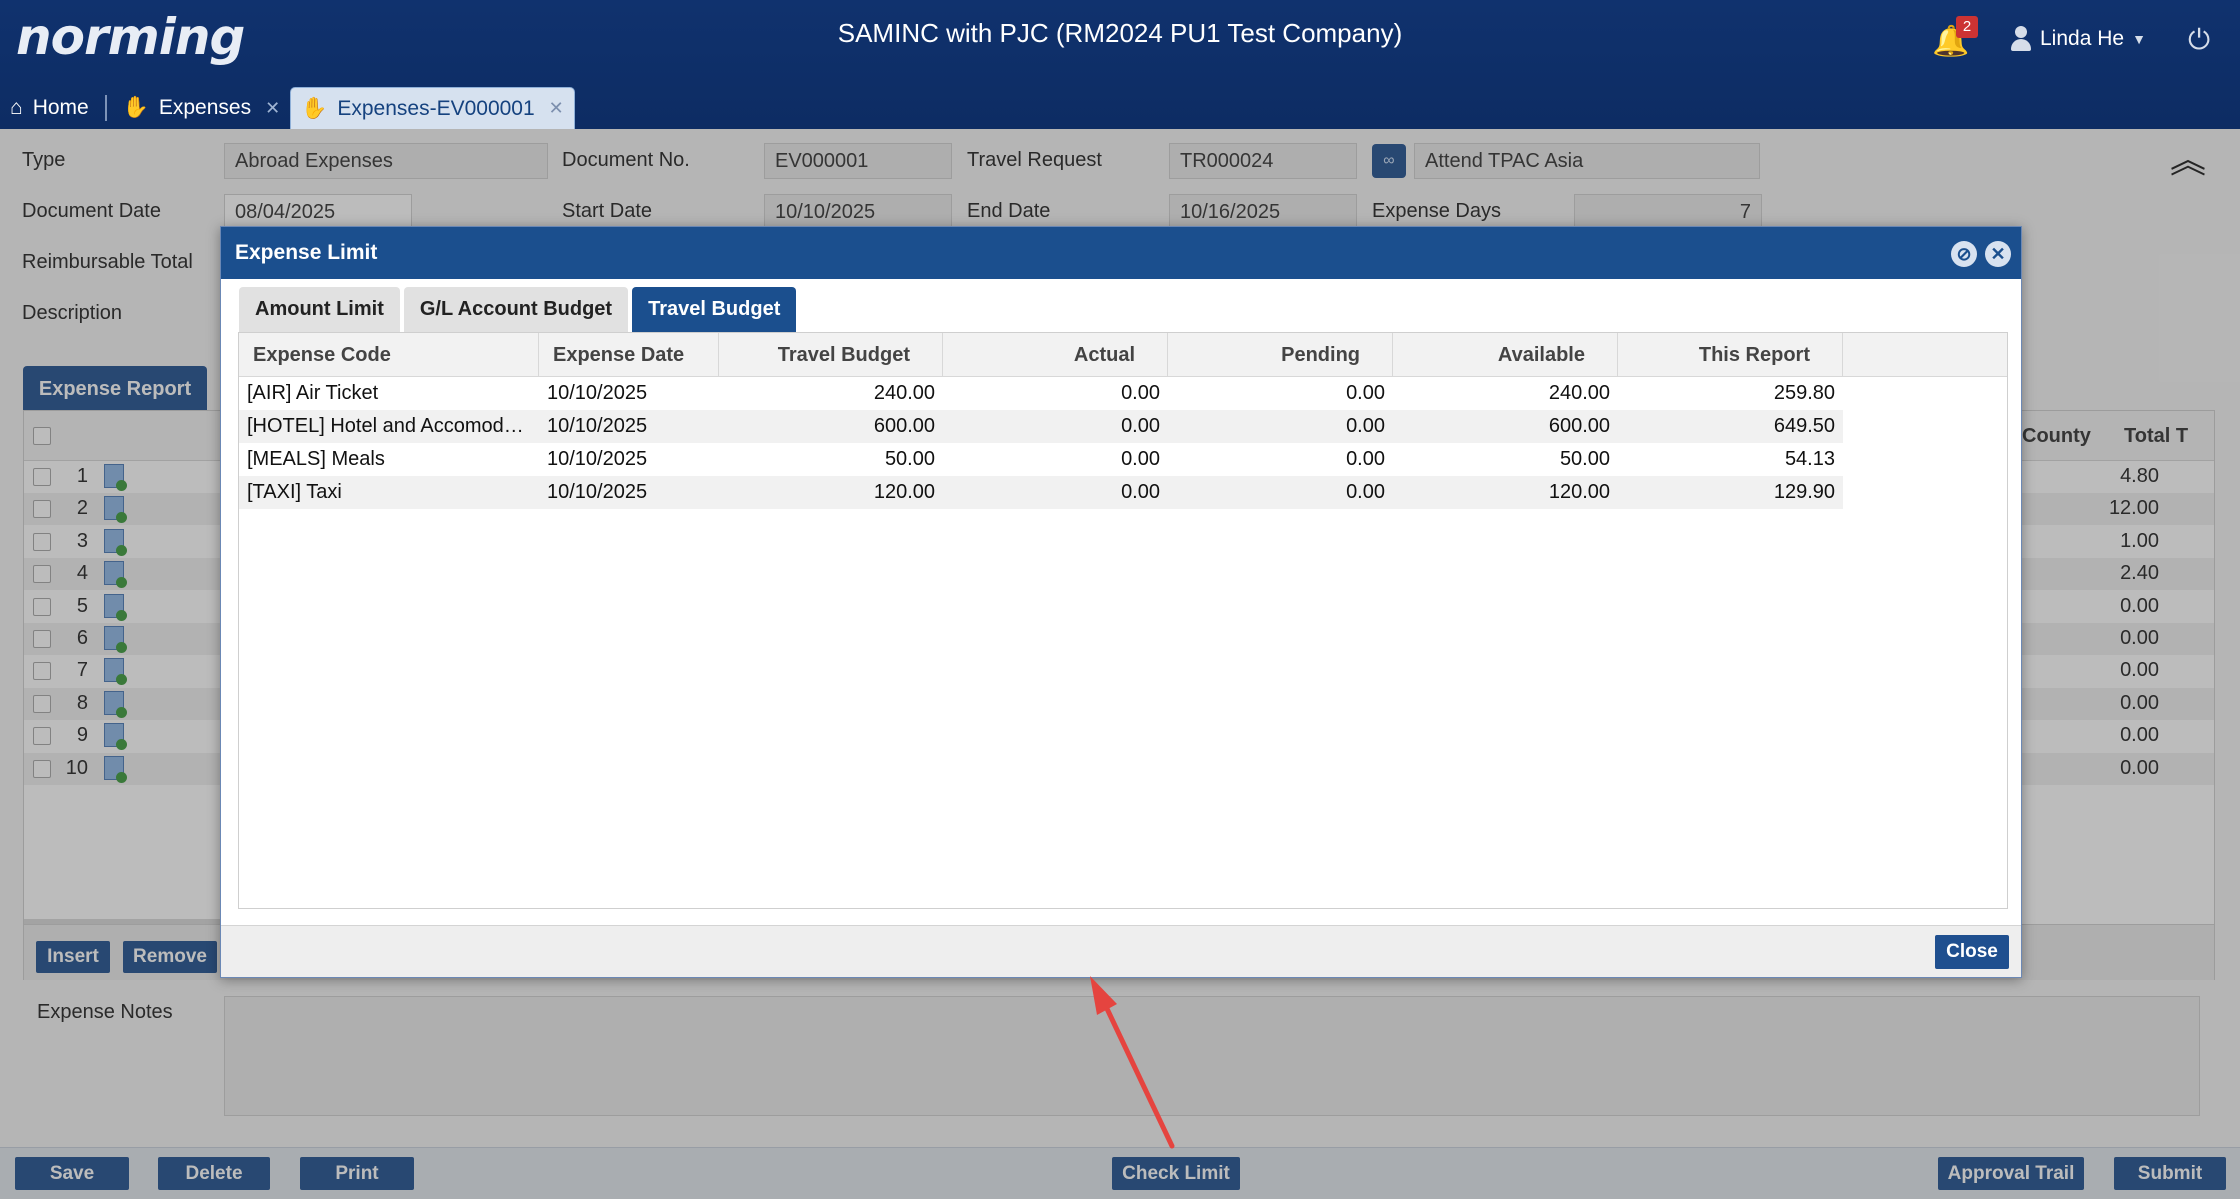  What do you see at coordinates (60, 107) in the screenshot?
I see `tab-label: Home` at bounding box center [60, 107].